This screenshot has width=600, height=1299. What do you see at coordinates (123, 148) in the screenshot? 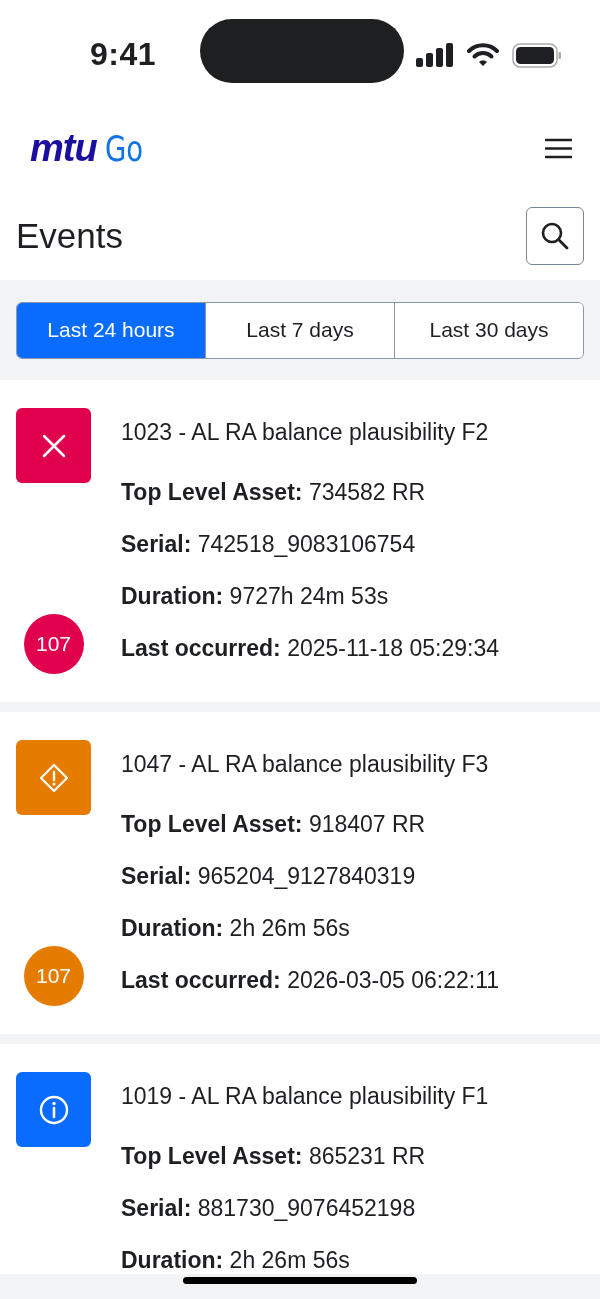
I see `logo-product: Go` at bounding box center [123, 148].